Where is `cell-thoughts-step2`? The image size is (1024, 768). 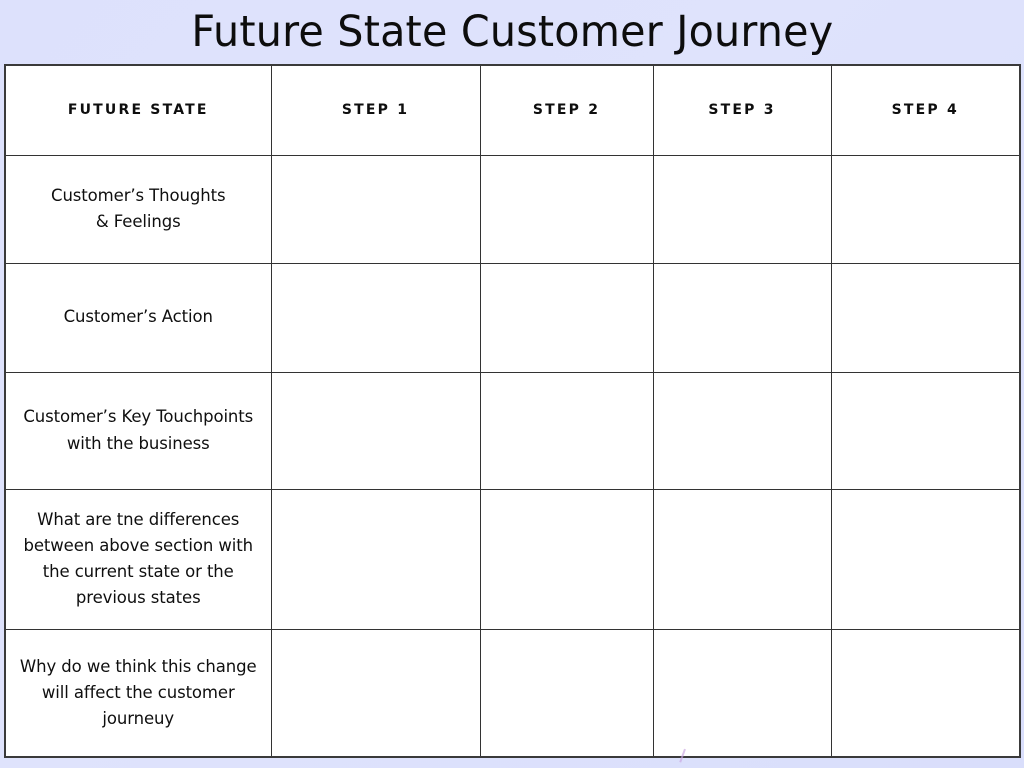
cell-thoughts-step2 is located at coordinates (566, 209).